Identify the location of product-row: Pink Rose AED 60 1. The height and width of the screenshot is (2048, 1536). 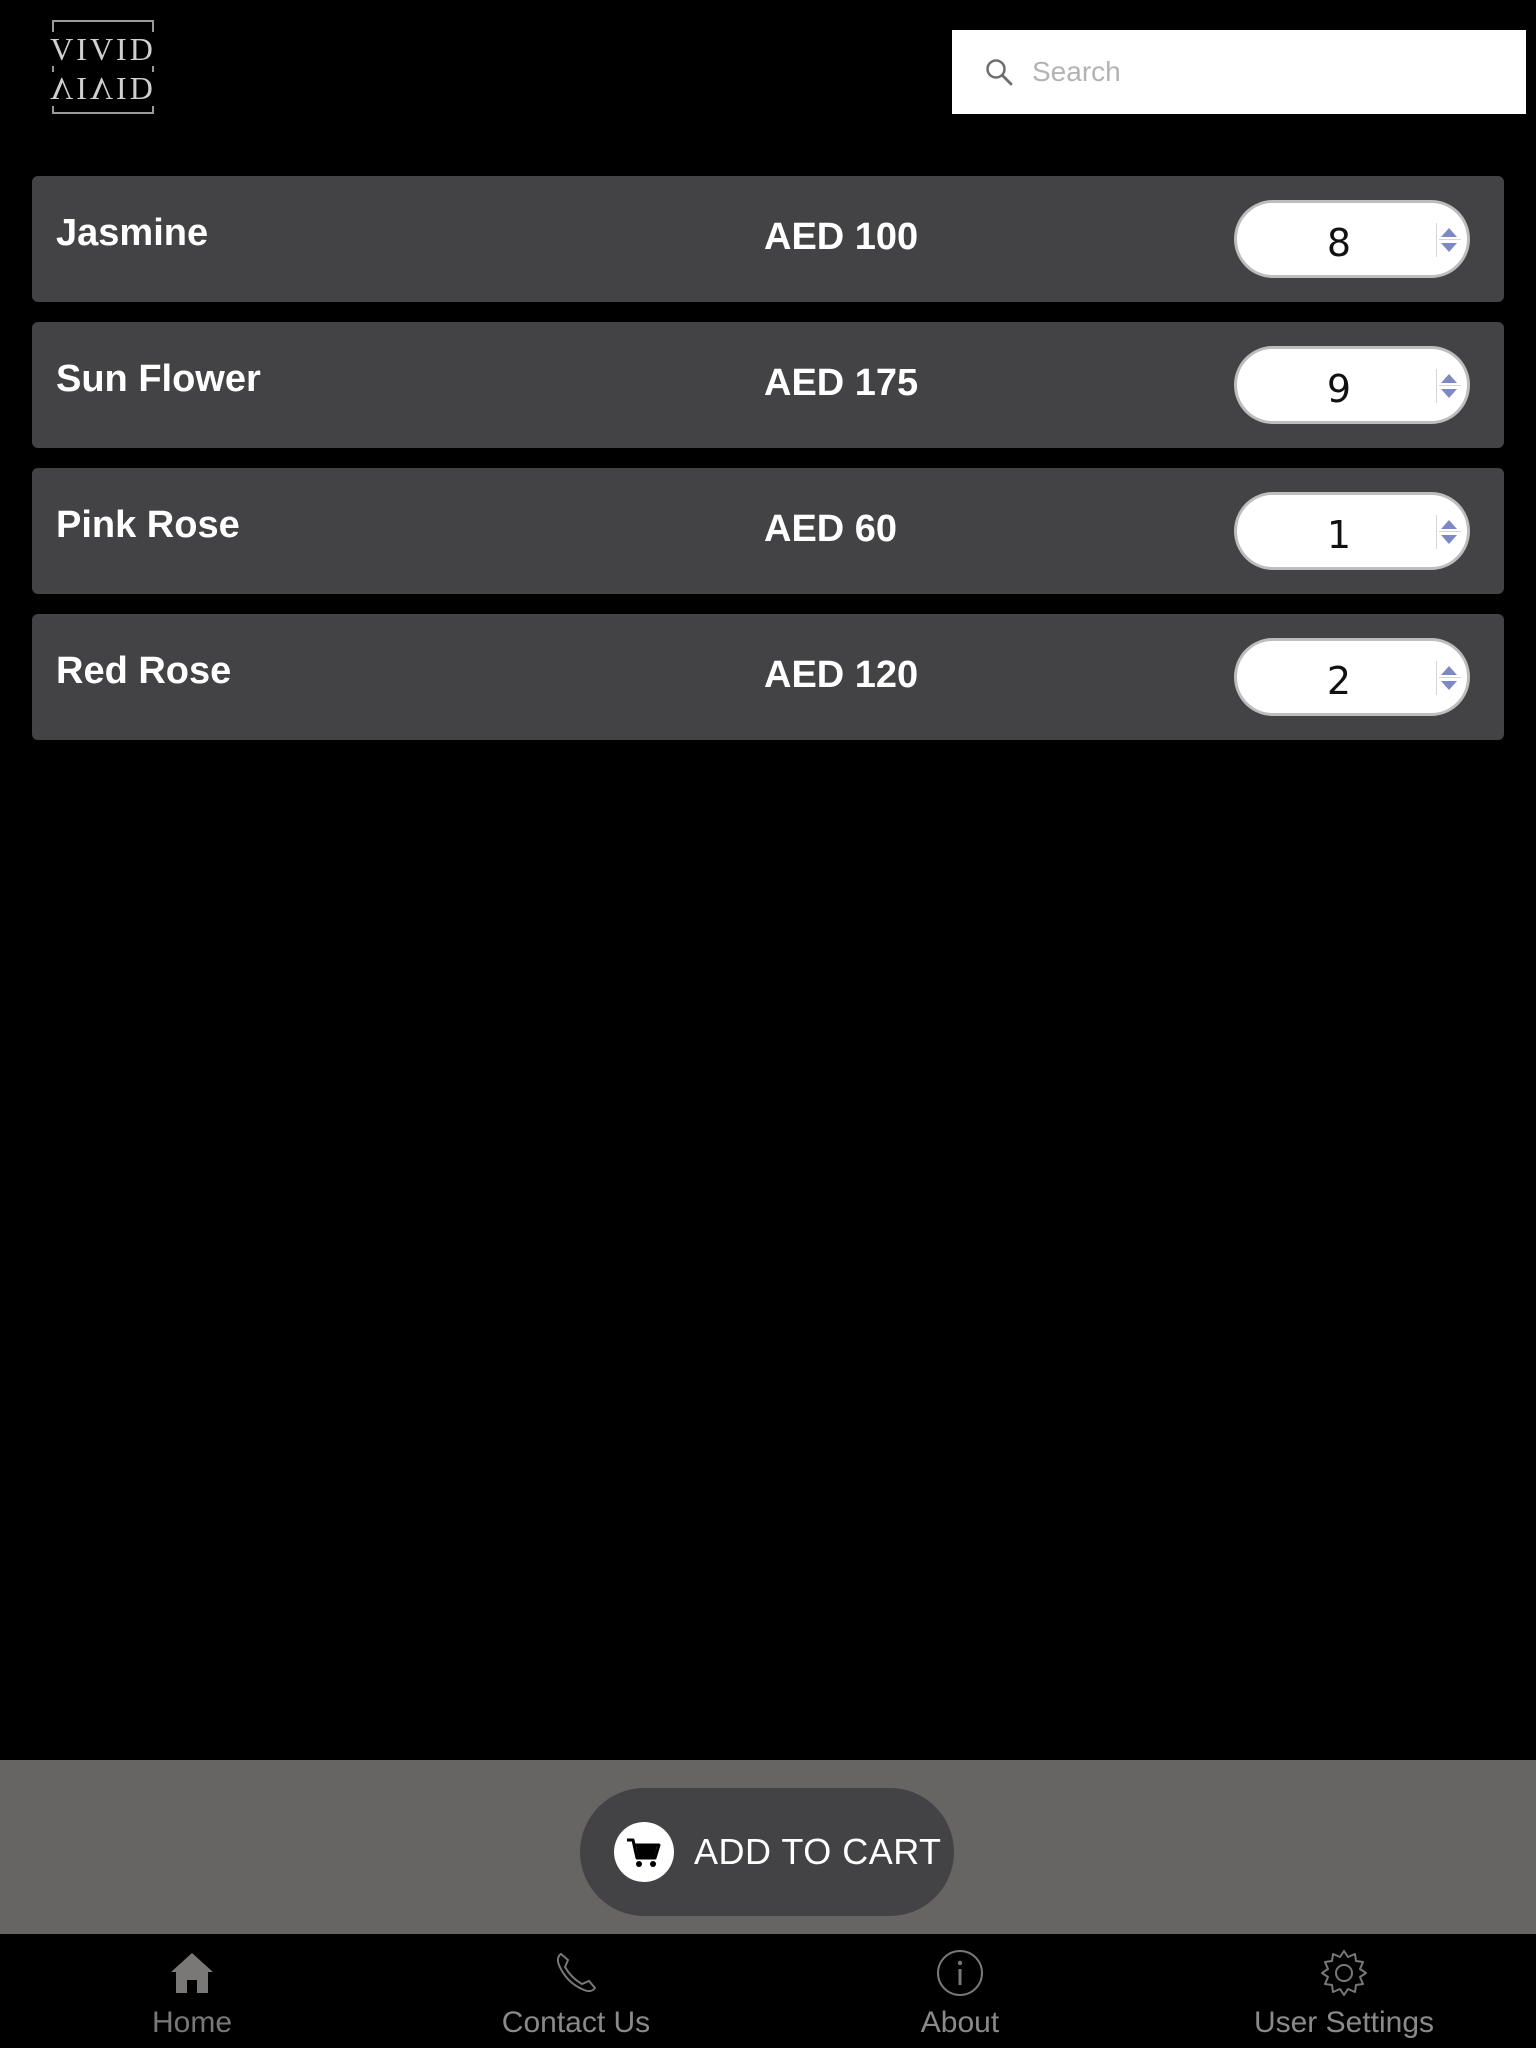
(768, 531).